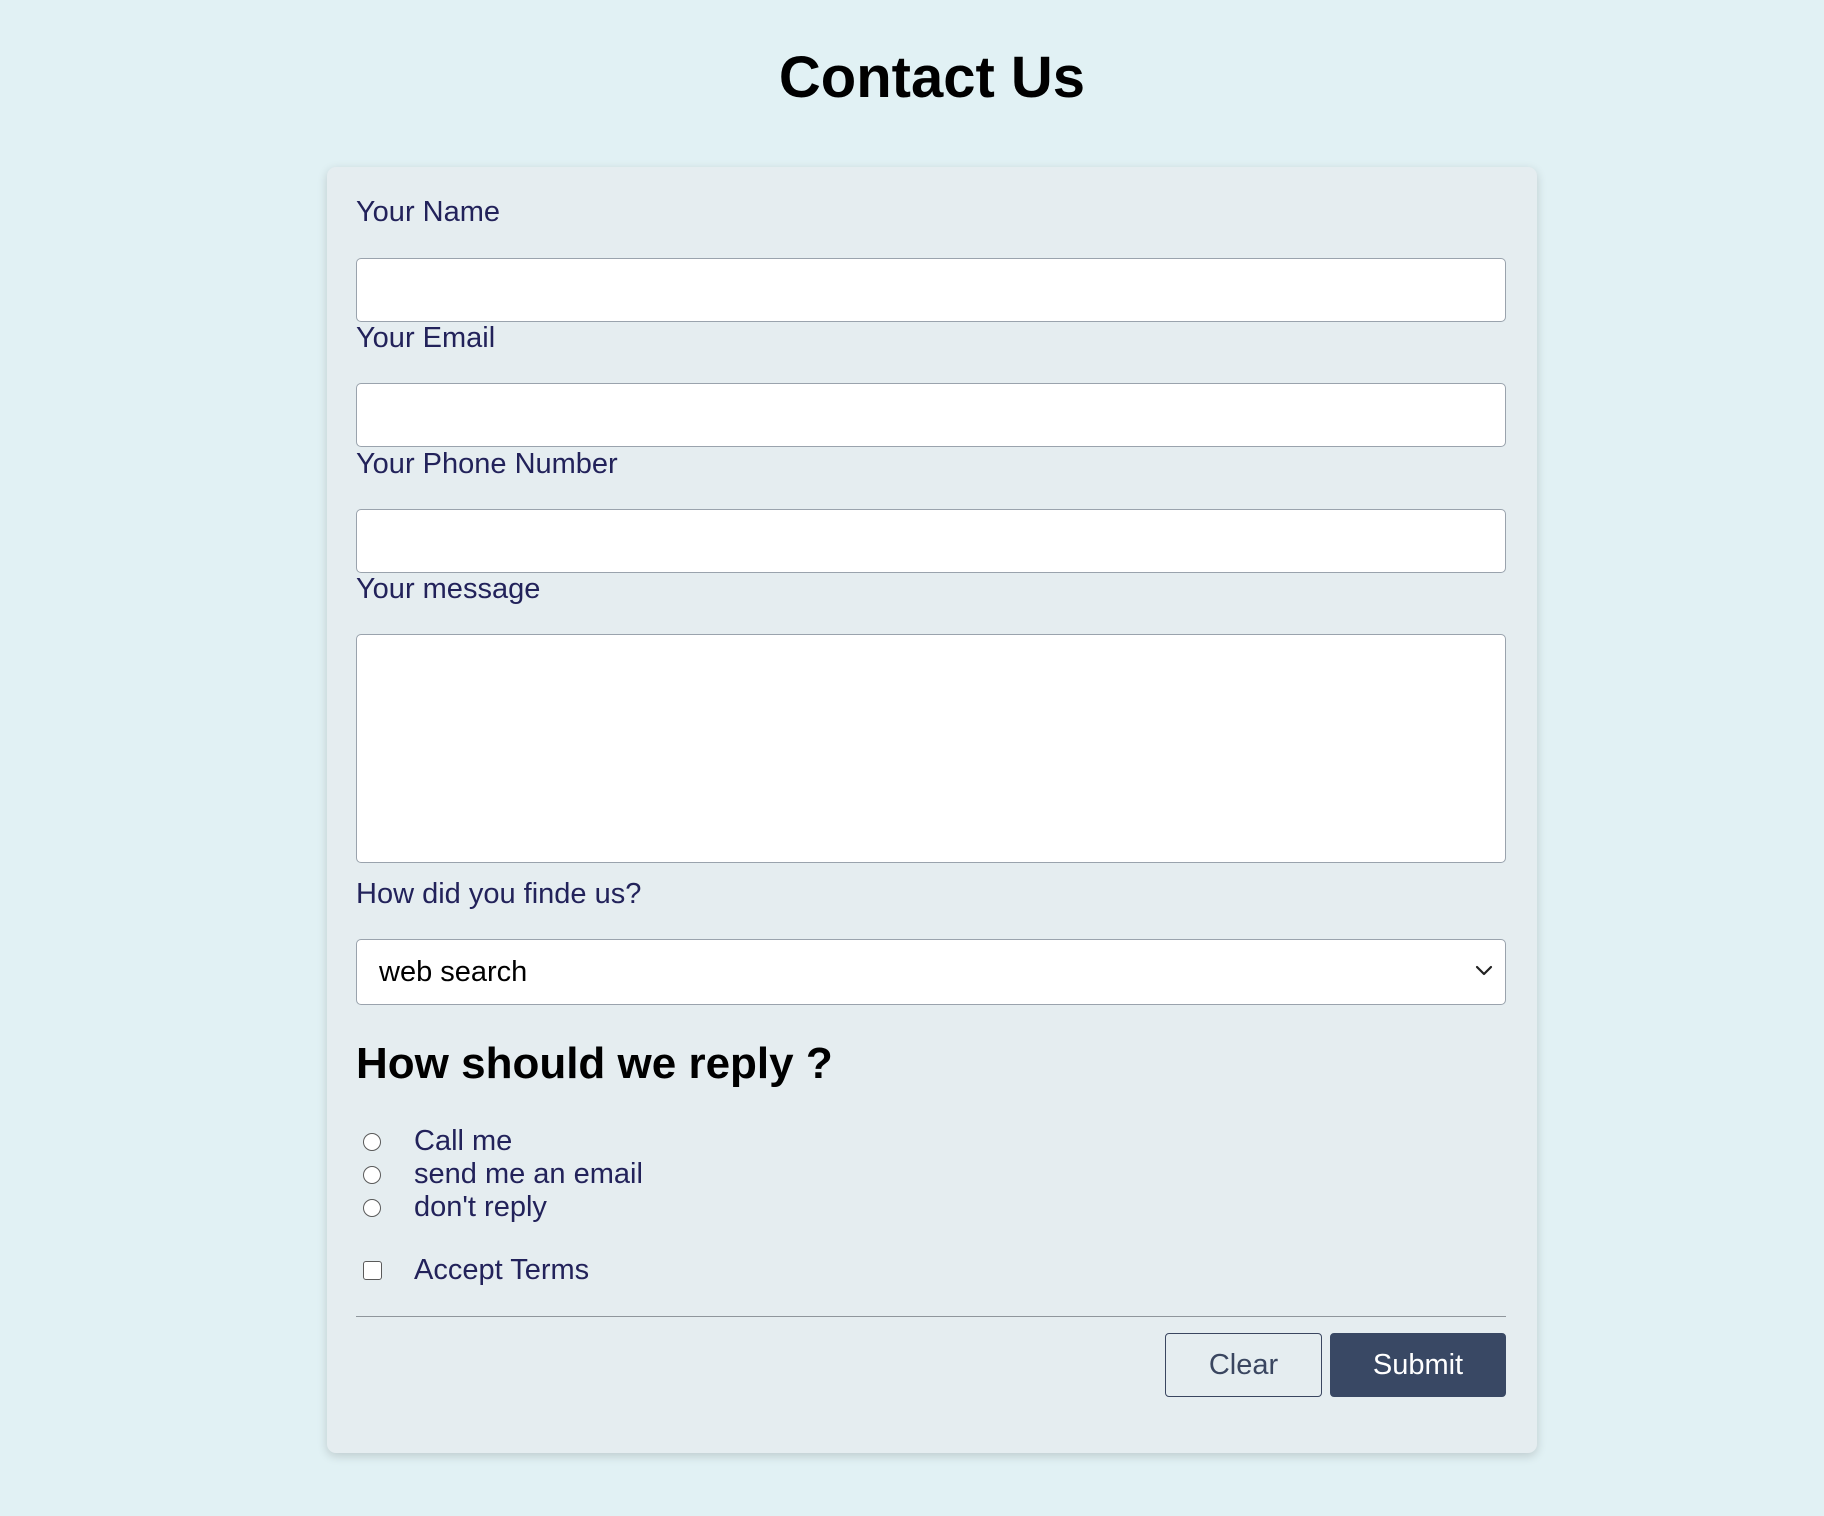 Image resolution: width=1824 pixels, height=1516 pixels. I want to click on email-input, so click(931, 415).